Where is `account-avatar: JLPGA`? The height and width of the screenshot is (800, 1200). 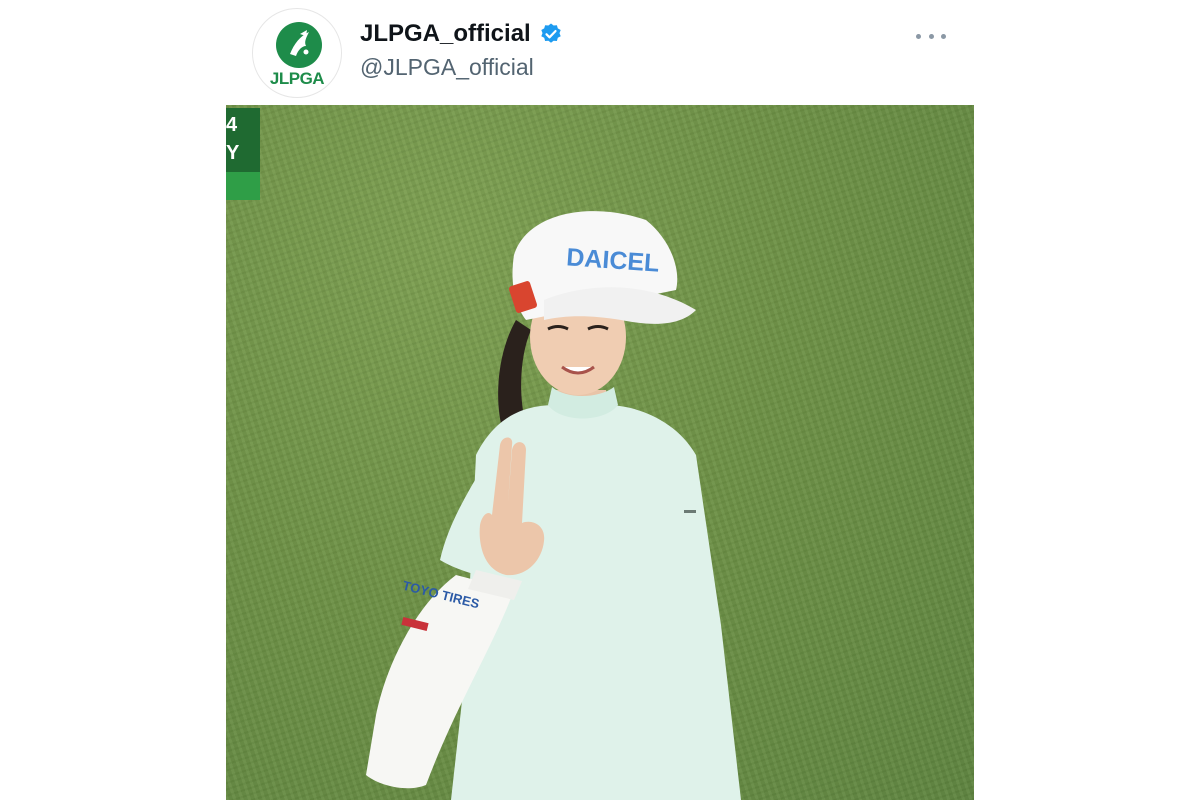
account-avatar: JLPGA is located at coordinates (297, 53).